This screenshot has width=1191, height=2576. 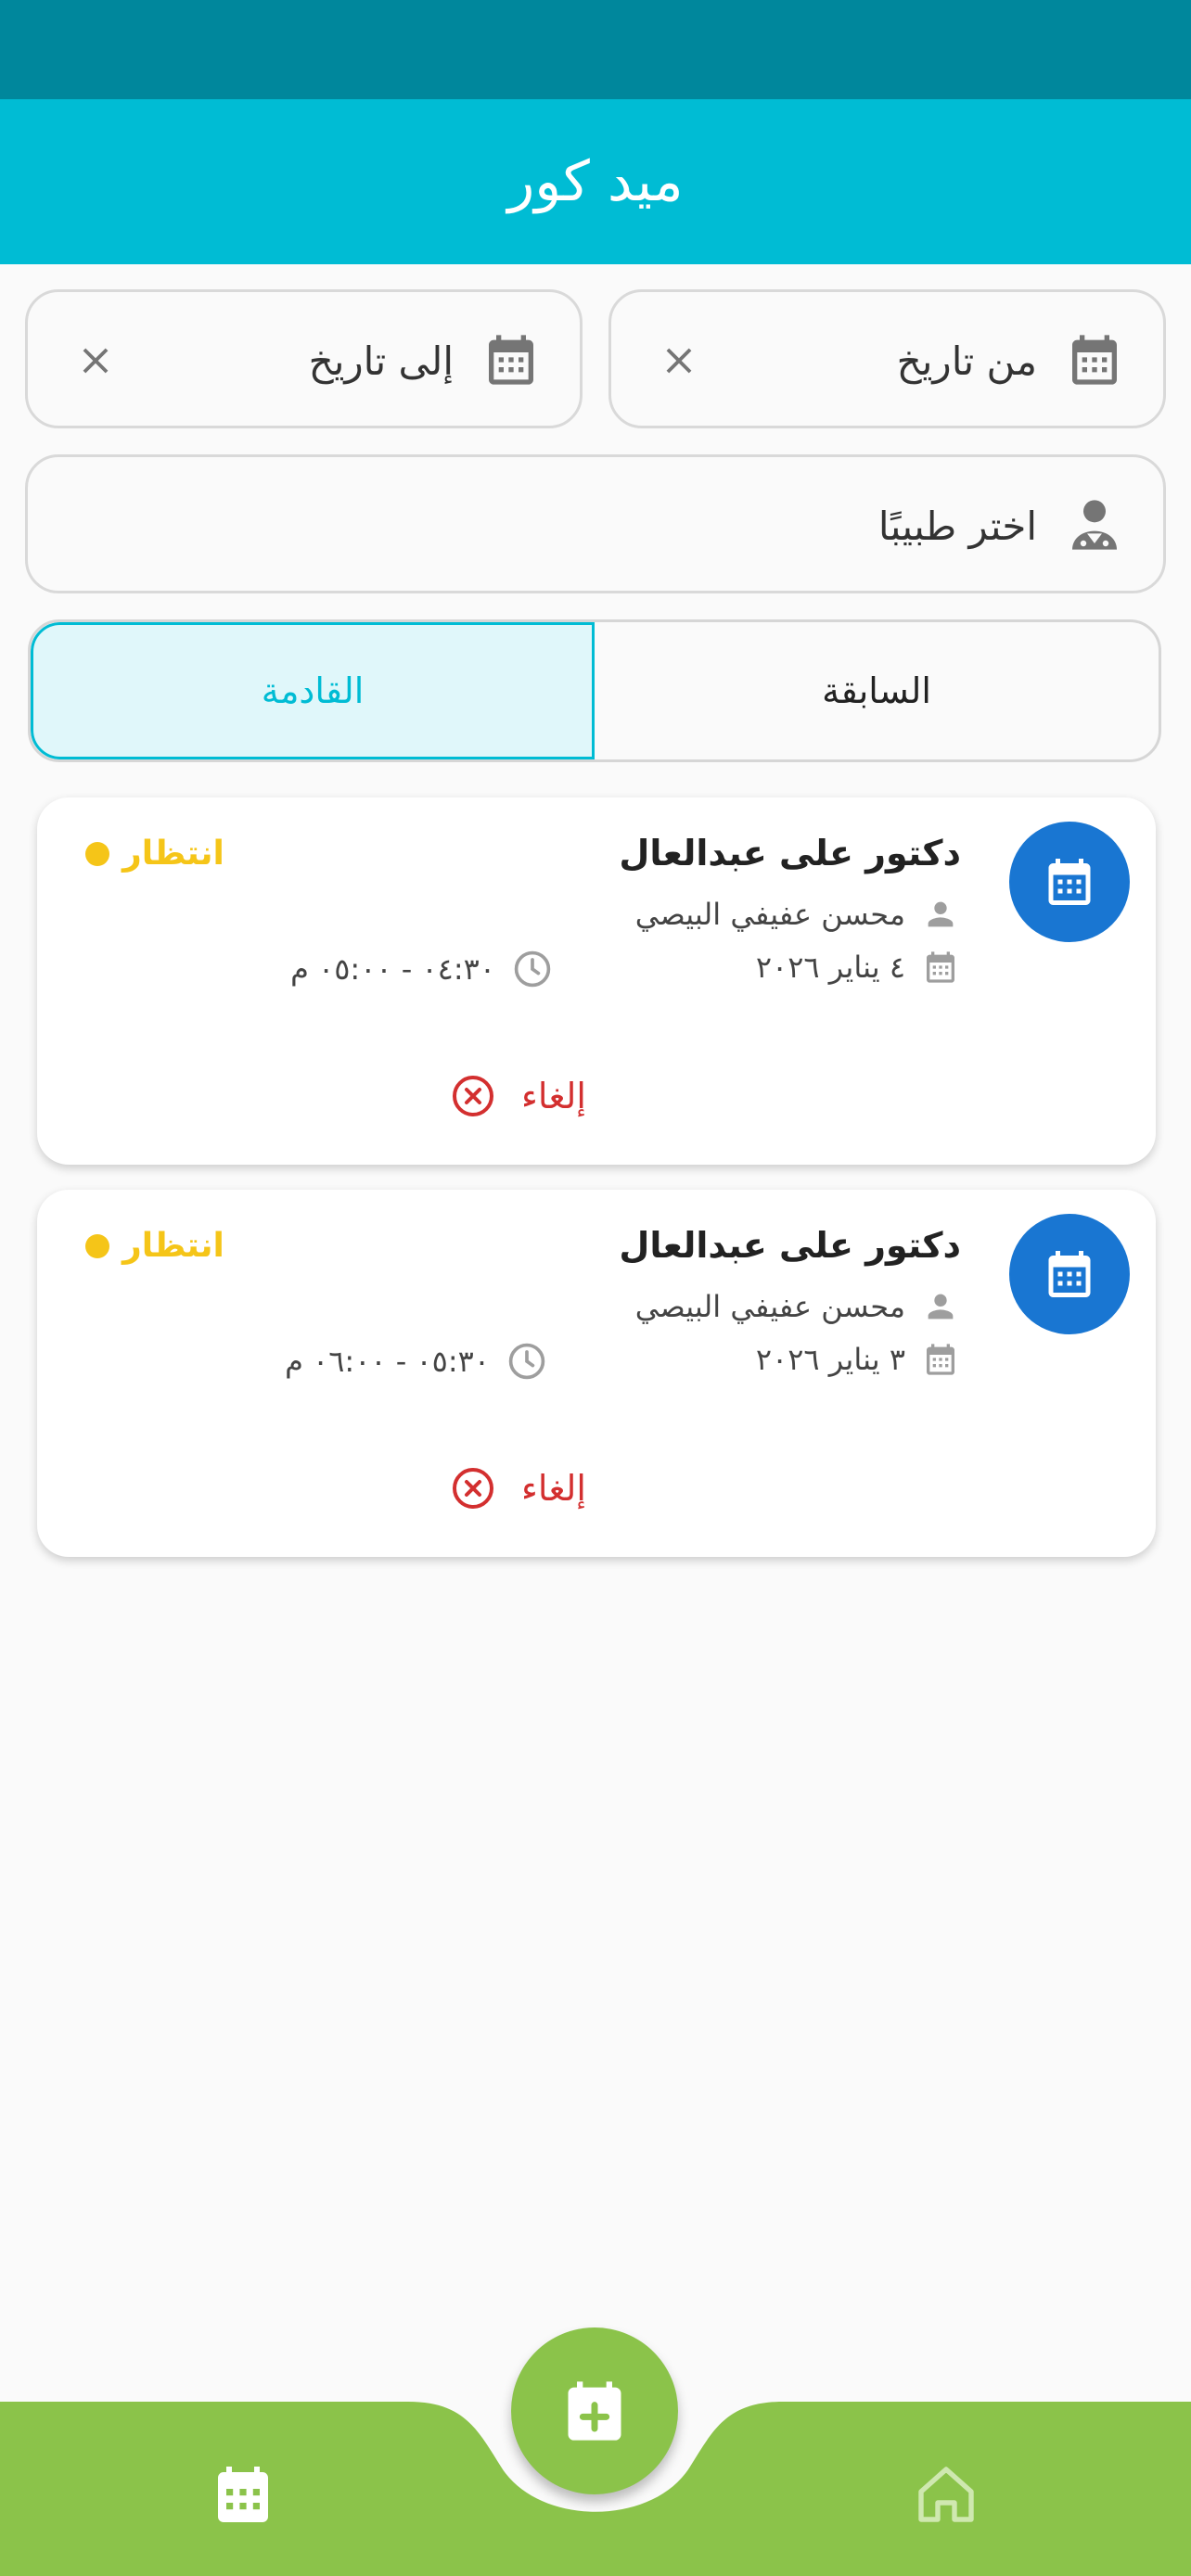 I want to click on app-bar: ميد كور, so click(x=595, y=181).